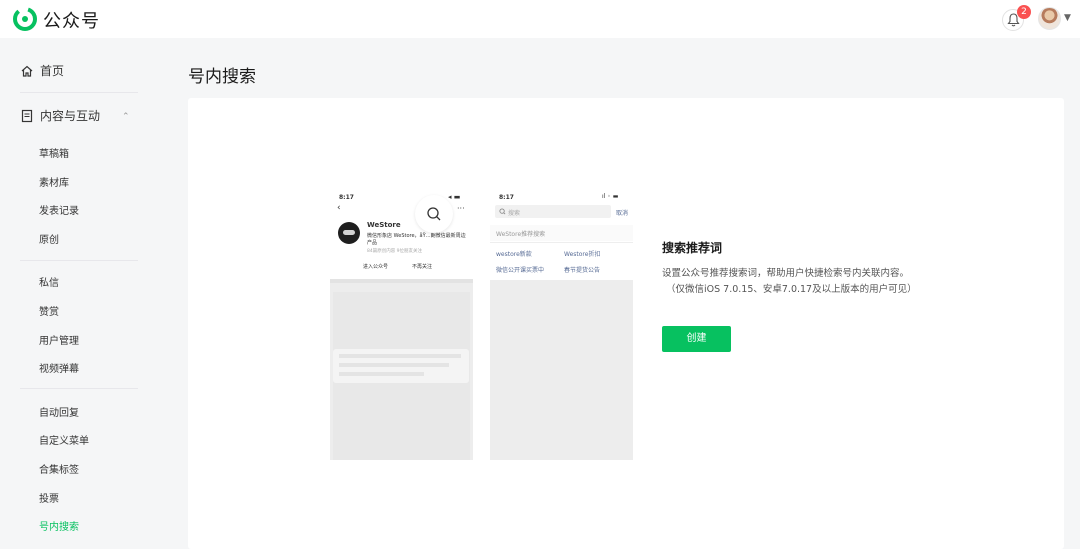 Image resolution: width=1080 pixels, height=549 pixels. What do you see at coordinates (49, 238) in the screenshot?
I see `sidebar-item-original: 原创` at bounding box center [49, 238].